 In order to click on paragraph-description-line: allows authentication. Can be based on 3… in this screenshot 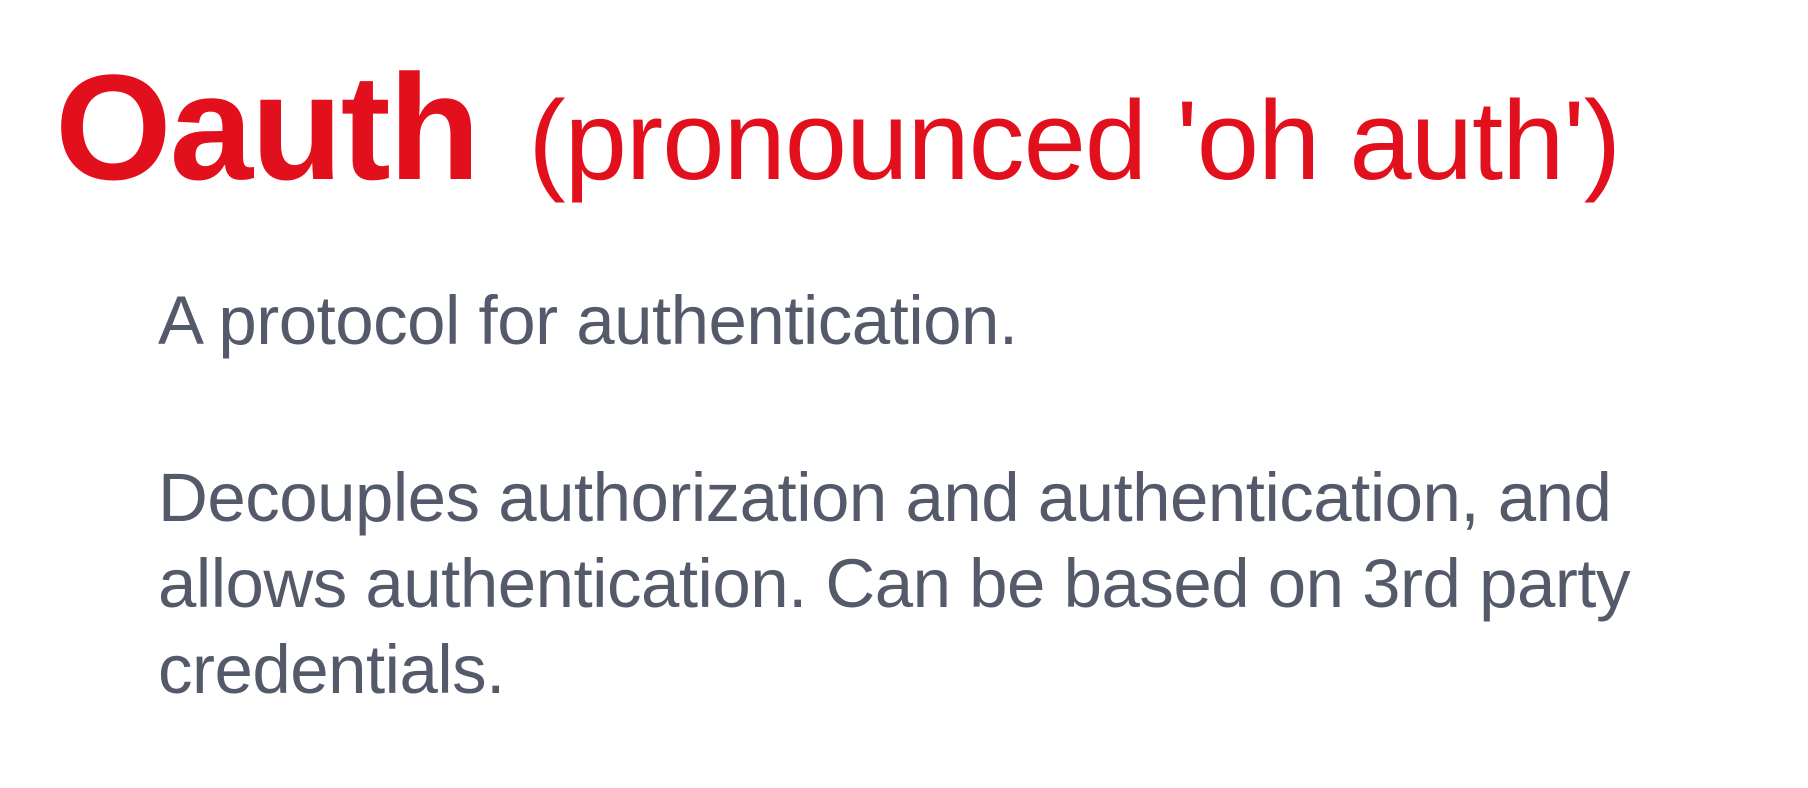, I will do `click(894, 583)`.